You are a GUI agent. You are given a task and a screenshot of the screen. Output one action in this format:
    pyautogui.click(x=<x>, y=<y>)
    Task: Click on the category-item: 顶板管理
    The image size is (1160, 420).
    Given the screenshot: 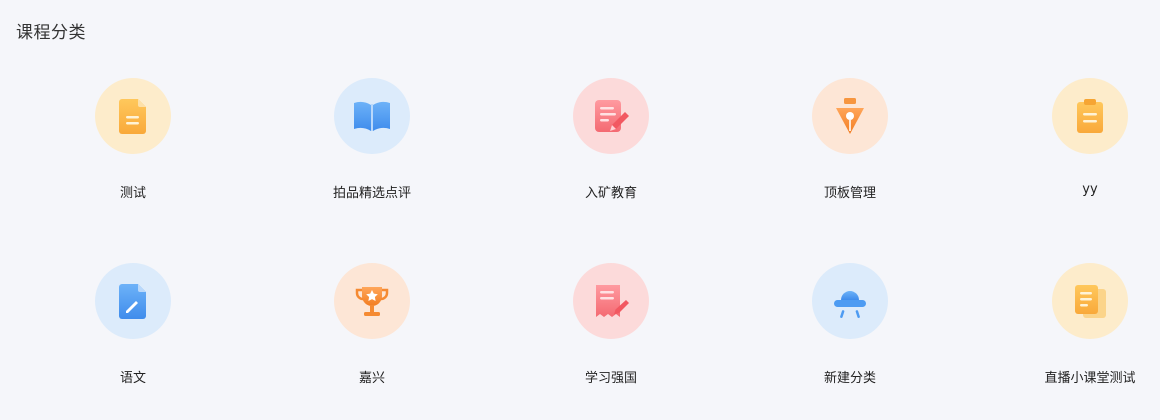 What is the action you would take?
    pyautogui.click(x=850, y=148)
    